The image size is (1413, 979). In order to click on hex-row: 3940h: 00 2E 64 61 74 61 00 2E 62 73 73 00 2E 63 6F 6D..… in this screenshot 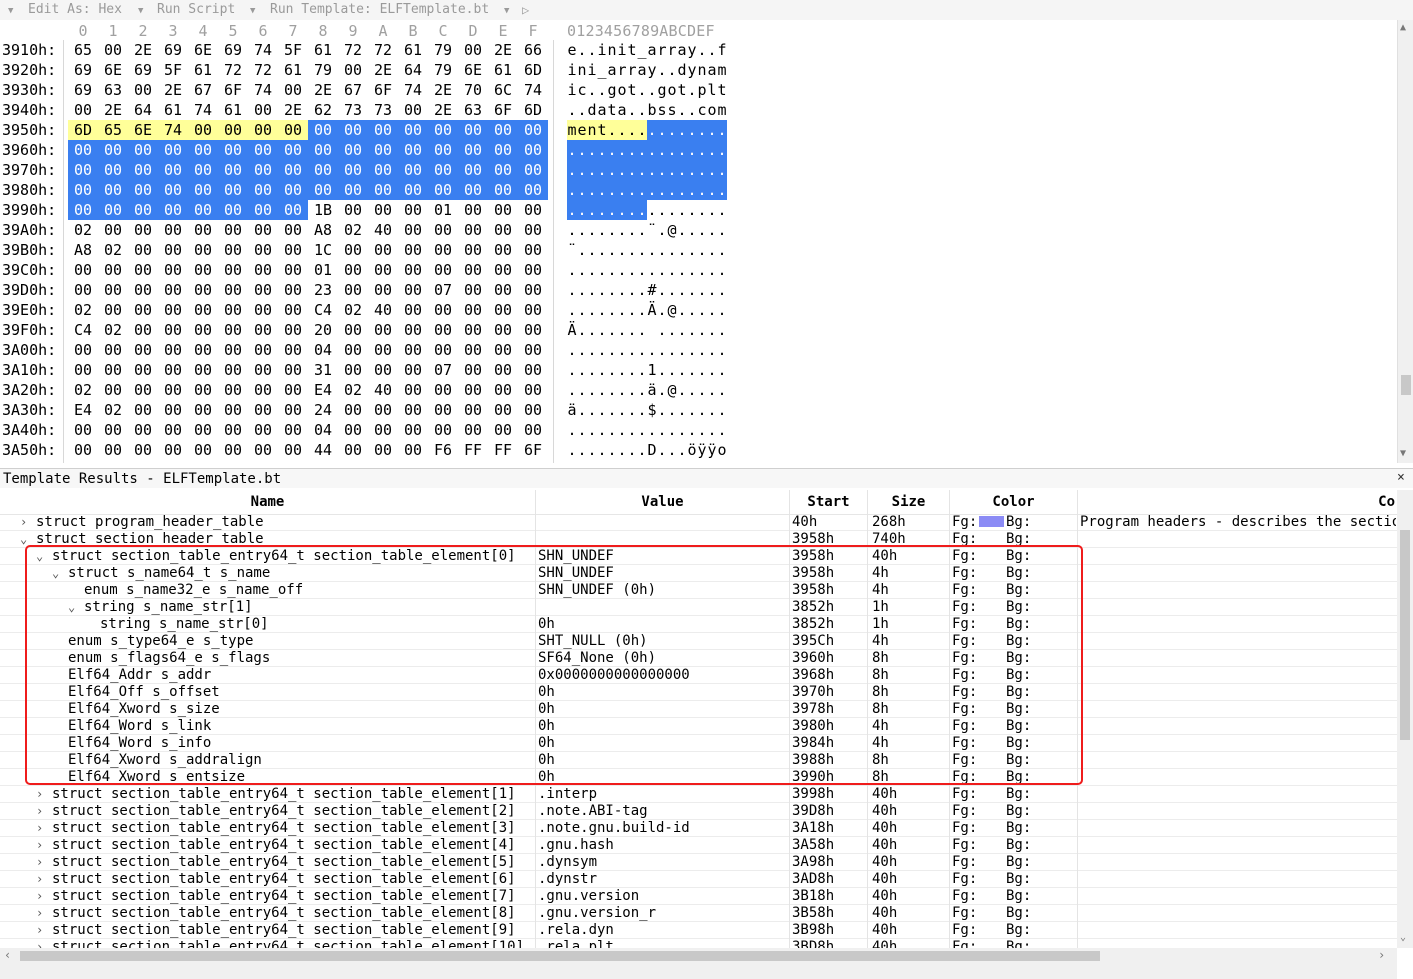, I will do `click(370, 110)`.